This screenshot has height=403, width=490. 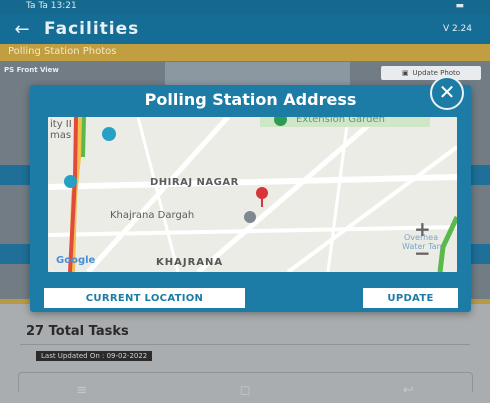 What do you see at coordinates (447, 93) in the screenshot?
I see `close-icon: ✕` at bounding box center [447, 93].